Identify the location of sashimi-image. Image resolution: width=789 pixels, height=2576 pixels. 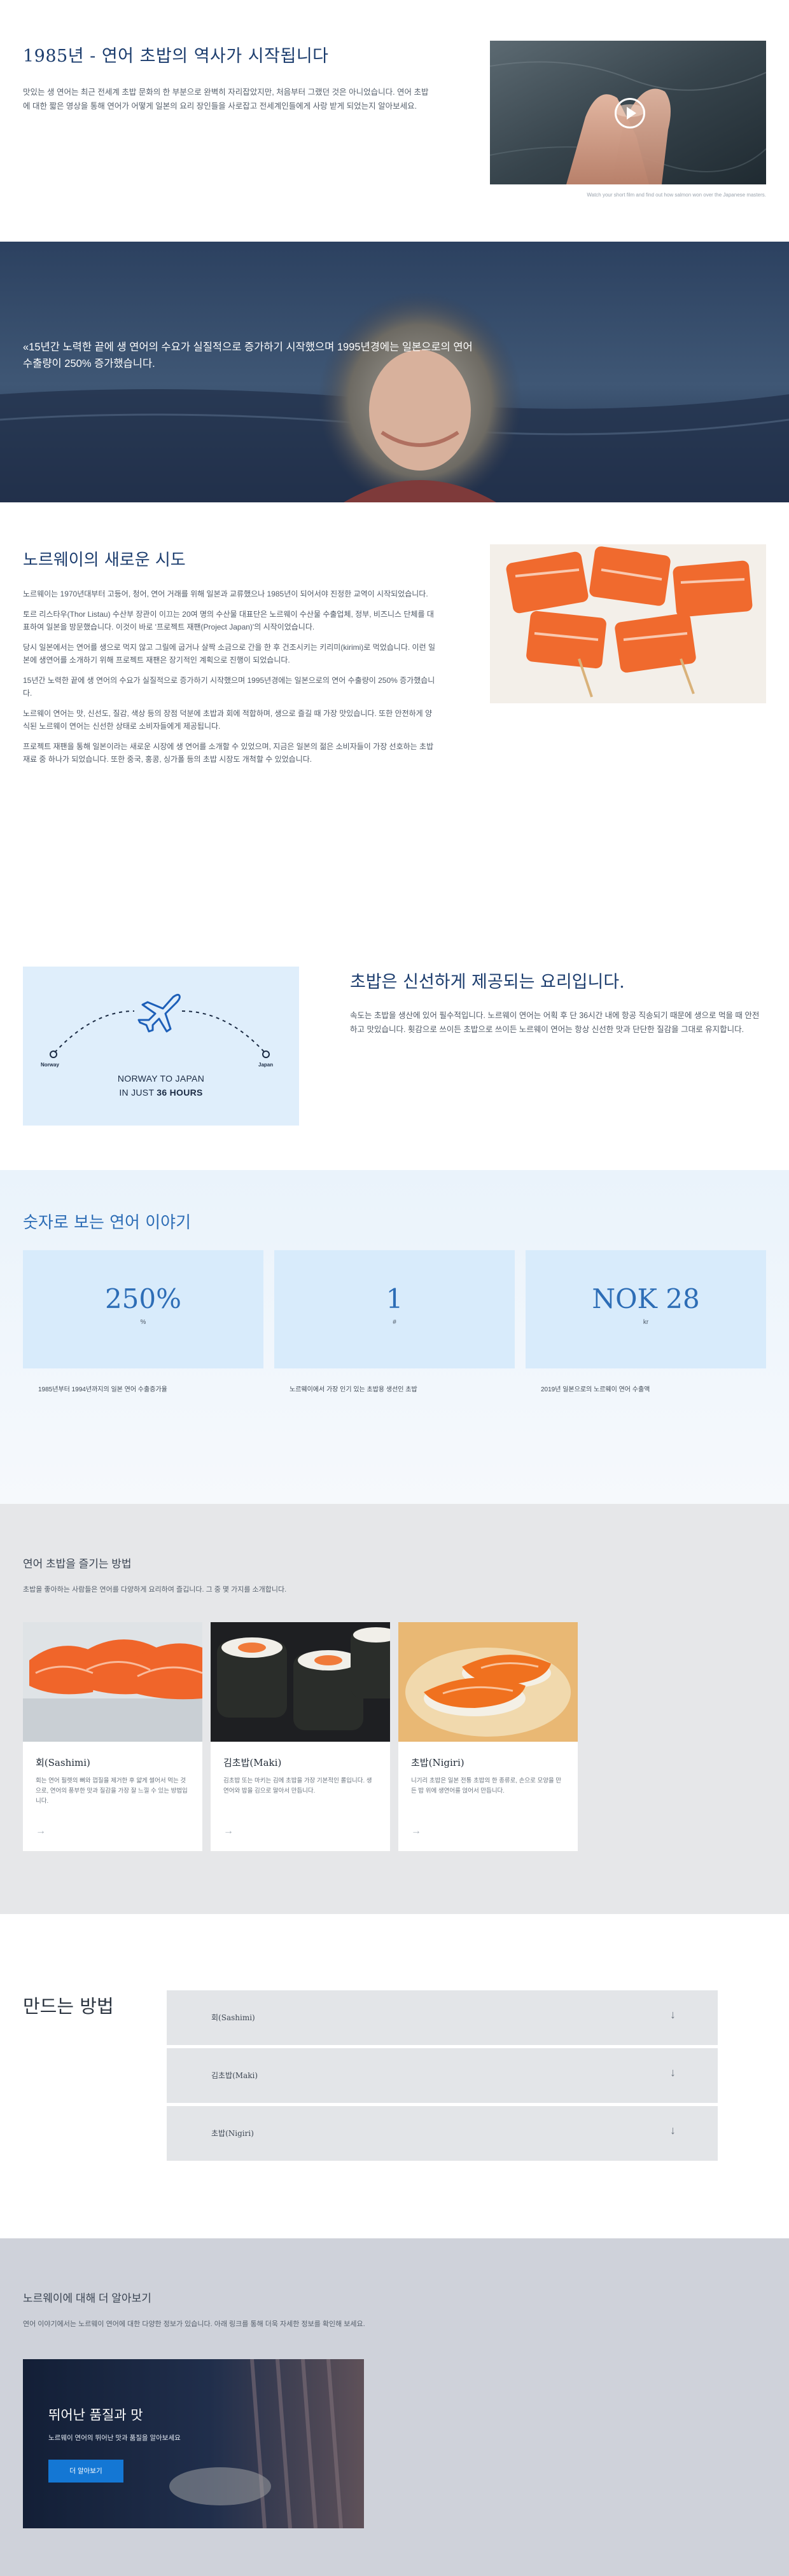
(112, 1682).